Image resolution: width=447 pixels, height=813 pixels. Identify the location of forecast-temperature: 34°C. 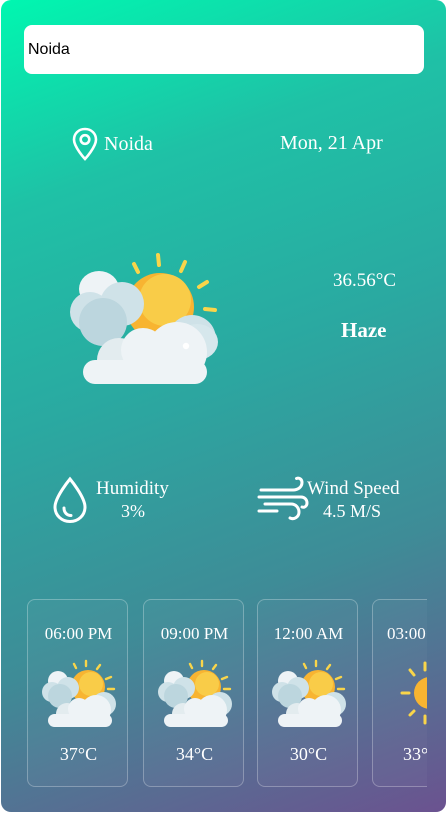
(194, 754).